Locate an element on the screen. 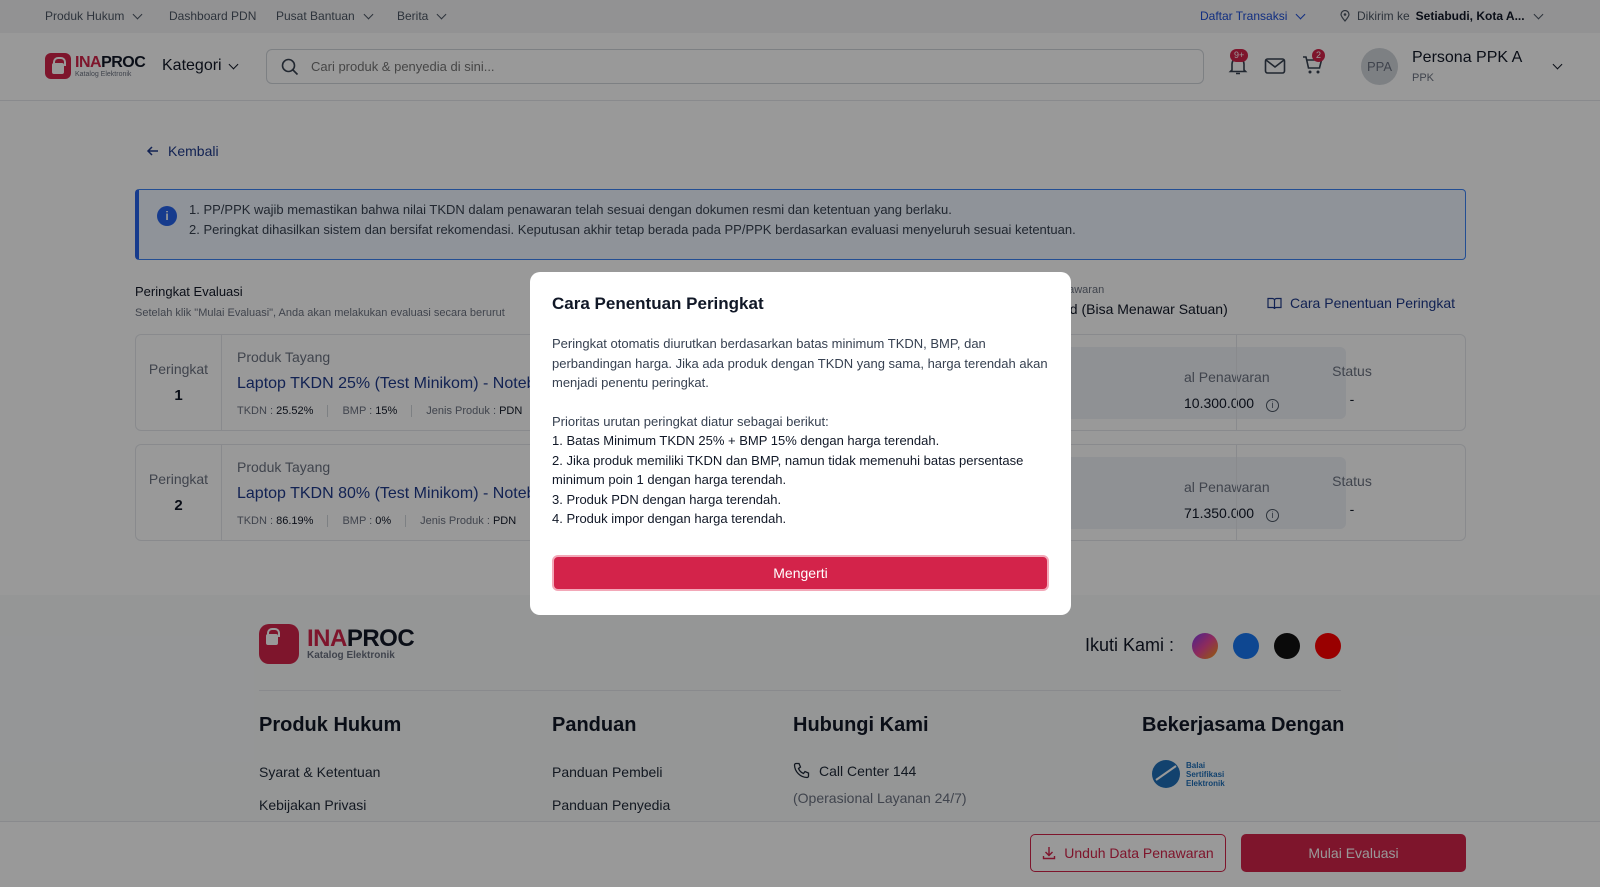 This screenshot has height=887, width=1600. understood-label: Mengerti is located at coordinates (800, 573).